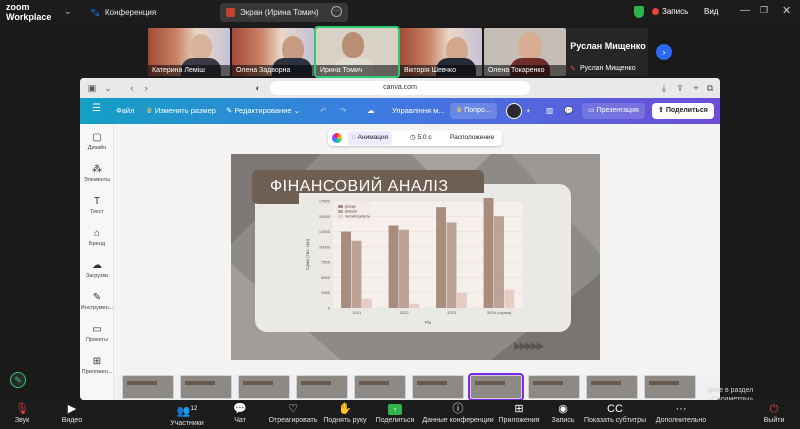 Image resolution: width=800 pixels, height=429 pixels. I want to click on rail-item-brand: ⌂ Бренд, so click(97, 238).